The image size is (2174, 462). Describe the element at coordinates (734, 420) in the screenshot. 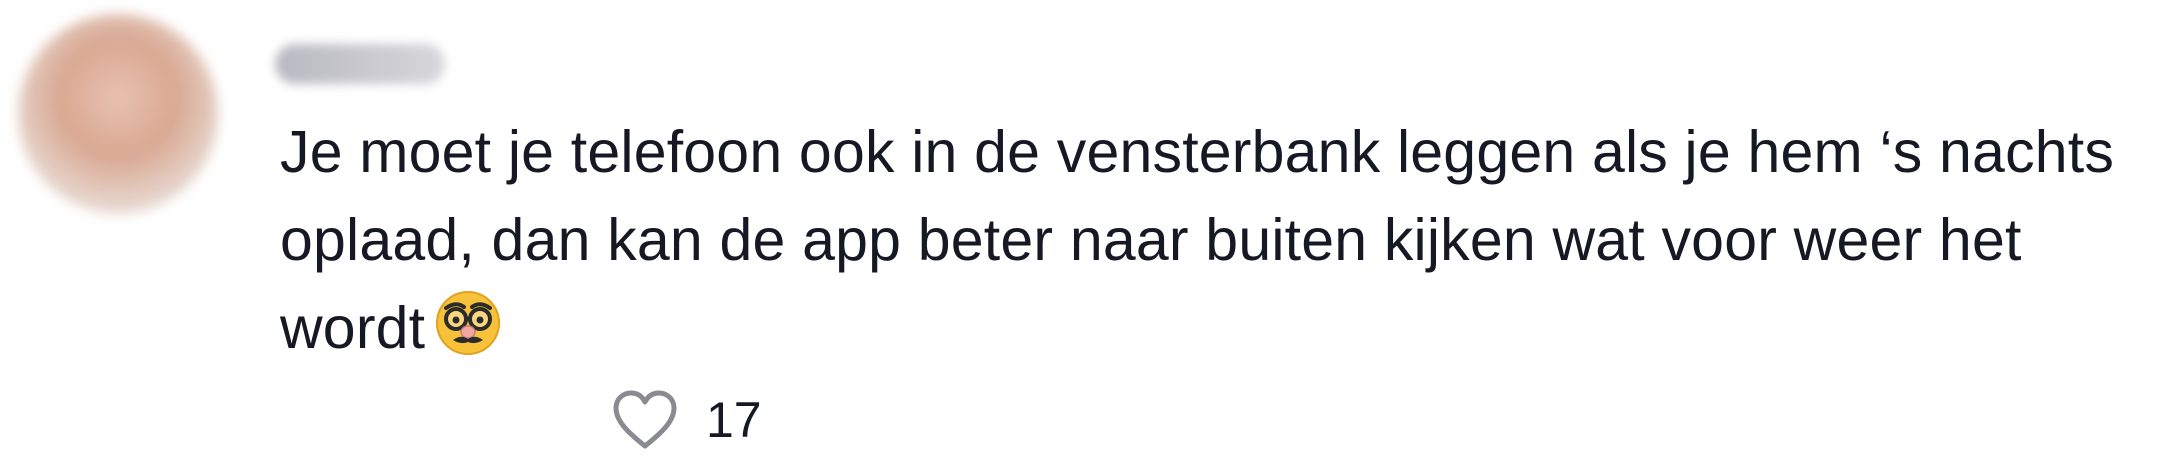

I see `like-count: 17` at that location.